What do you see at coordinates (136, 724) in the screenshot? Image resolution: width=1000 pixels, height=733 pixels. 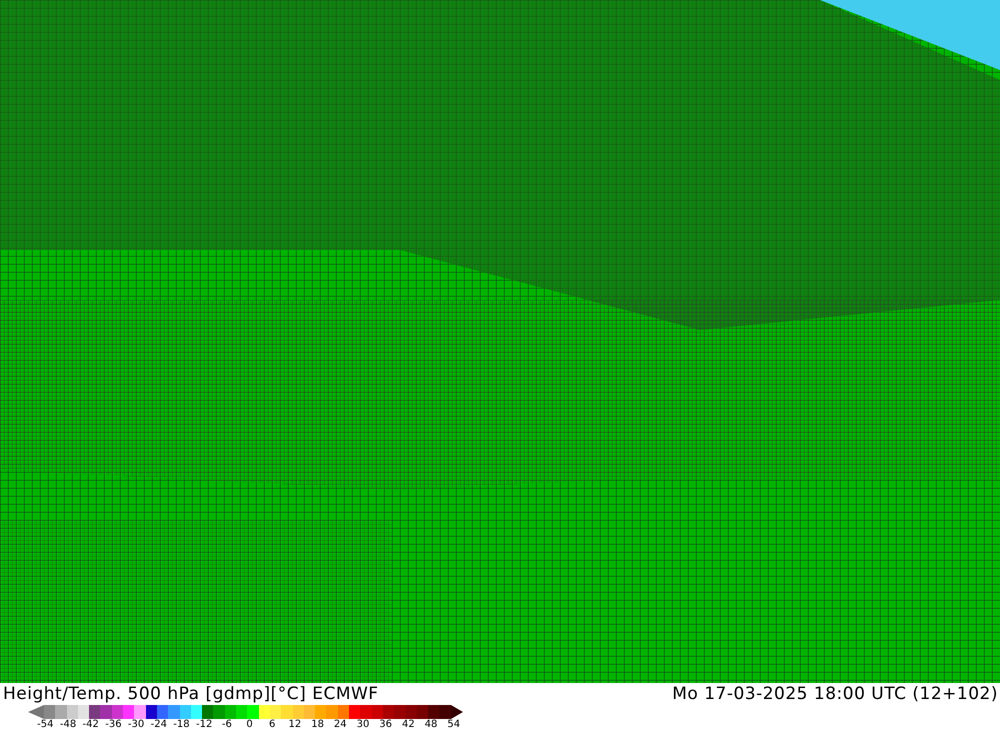 I see `scale-label: -30` at bounding box center [136, 724].